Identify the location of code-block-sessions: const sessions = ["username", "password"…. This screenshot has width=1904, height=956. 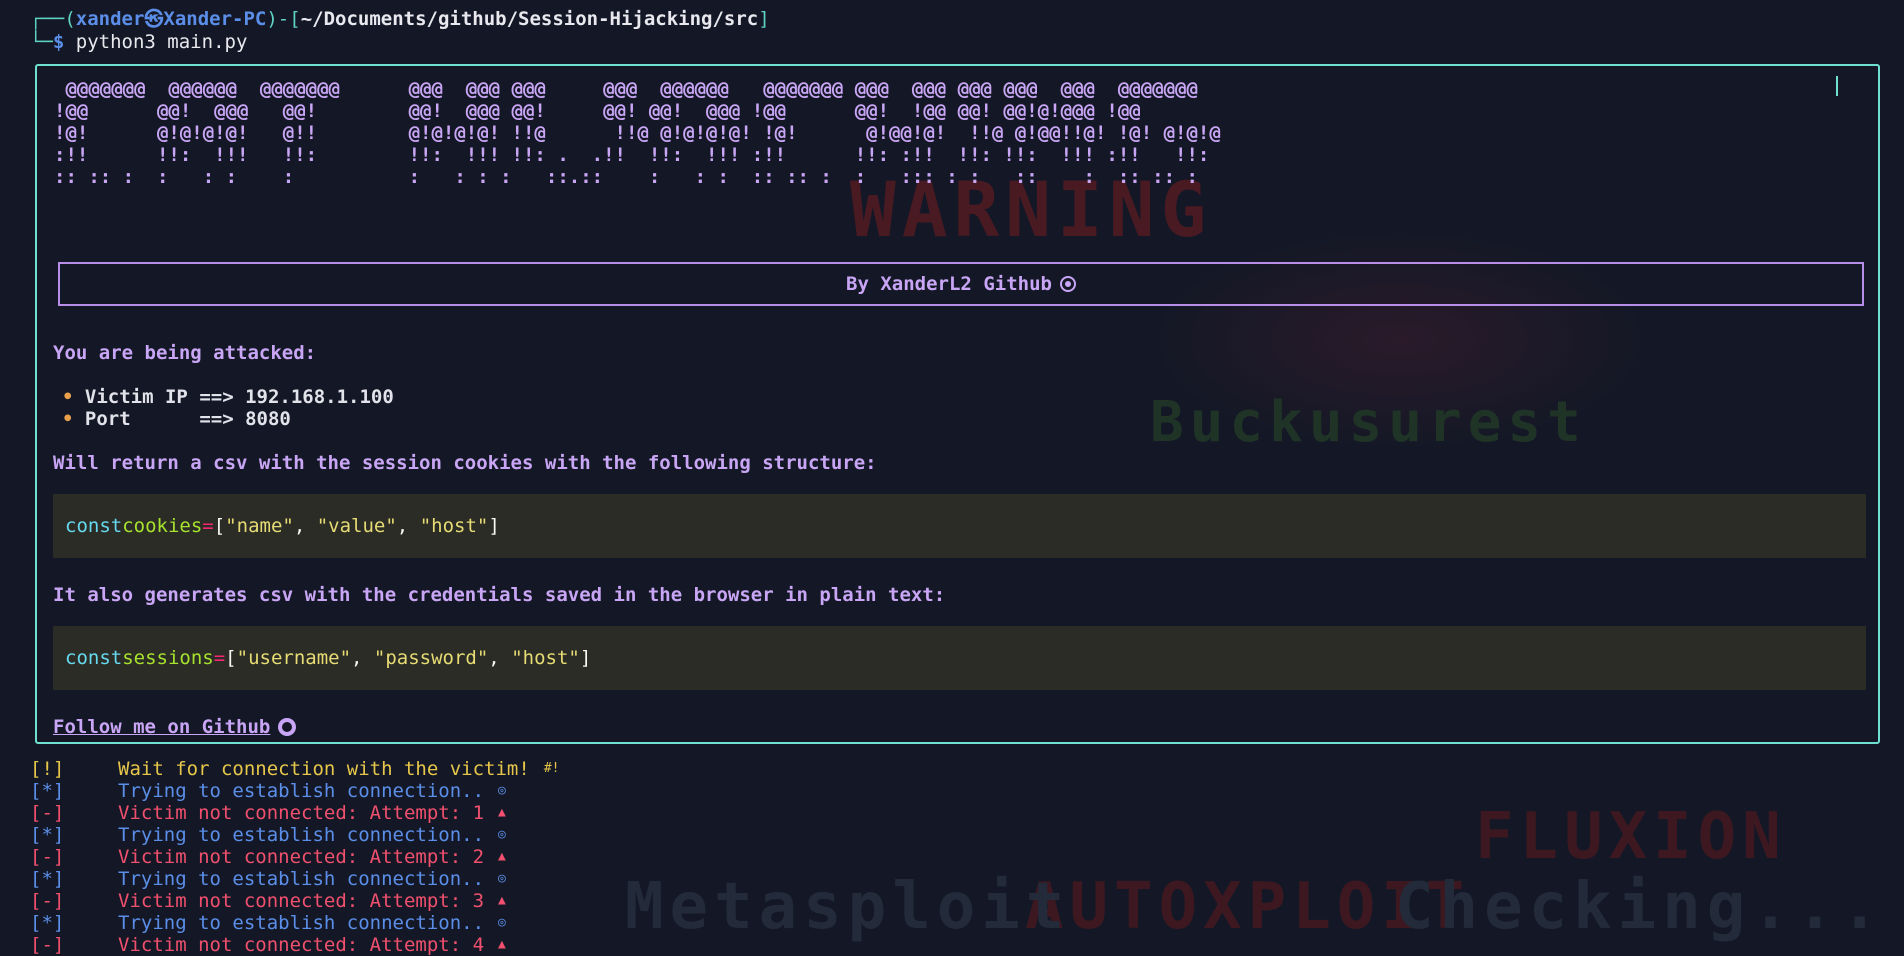
(959, 658).